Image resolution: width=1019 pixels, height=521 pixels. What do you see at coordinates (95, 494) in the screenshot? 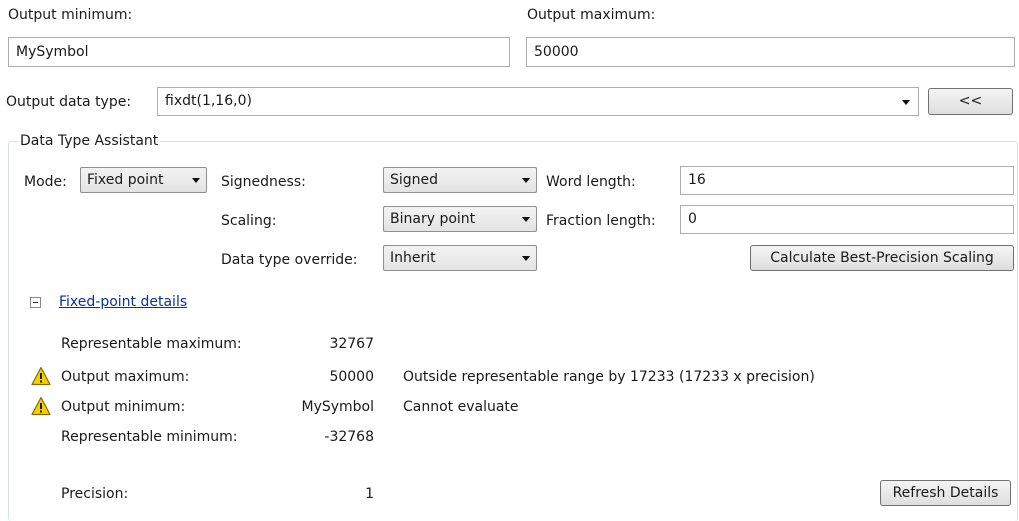
I see `precision-label: Precision:` at bounding box center [95, 494].